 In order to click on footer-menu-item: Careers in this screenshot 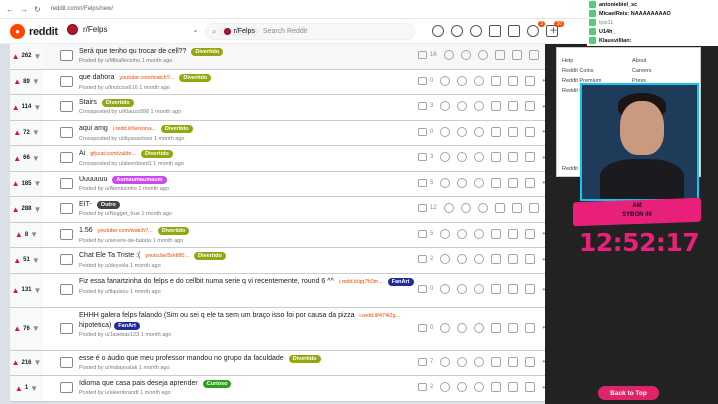, I will do `click(642, 71)`.